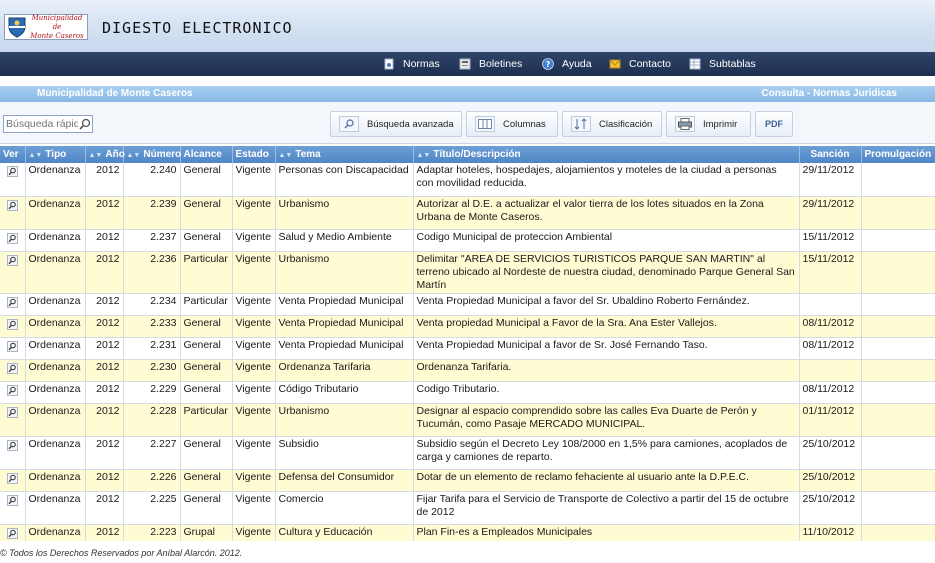 This screenshot has width=935, height=563. What do you see at coordinates (626, 124) in the screenshot?
I see `button-label: Clasificación` at bounding box center [626, 124].